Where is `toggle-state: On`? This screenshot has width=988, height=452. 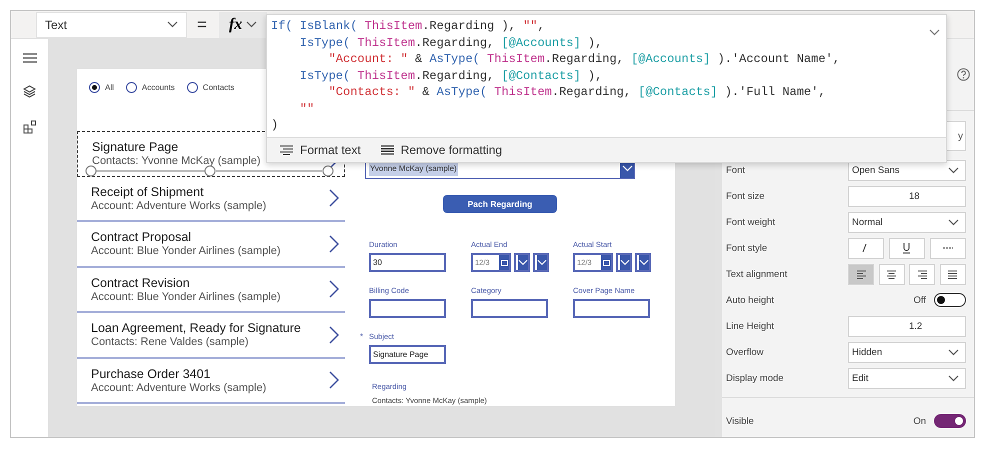 toggle-state: On is located at coordinates (919, 421).